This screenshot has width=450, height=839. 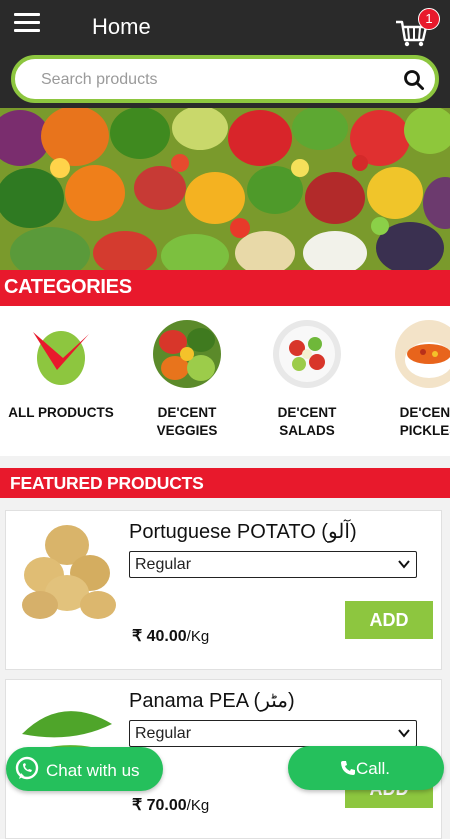 What do you see at coordinates (422, 354) in the screenshot?
I see `pickles-image` at bounding box center [422, 354].